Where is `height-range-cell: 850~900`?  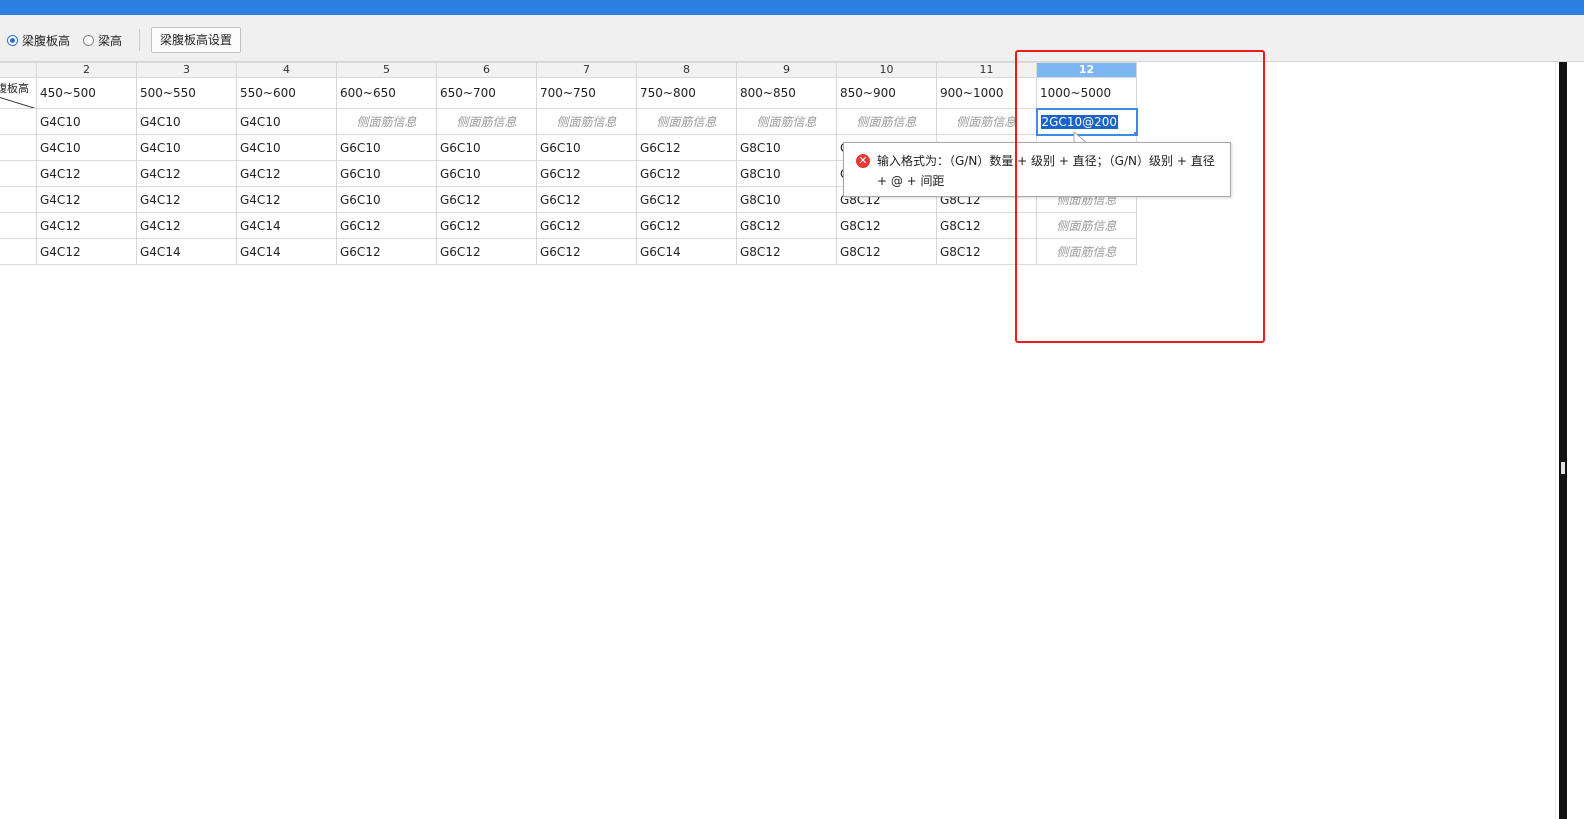
height-range-cell: 850~900 is located at coordinates (886, 93).